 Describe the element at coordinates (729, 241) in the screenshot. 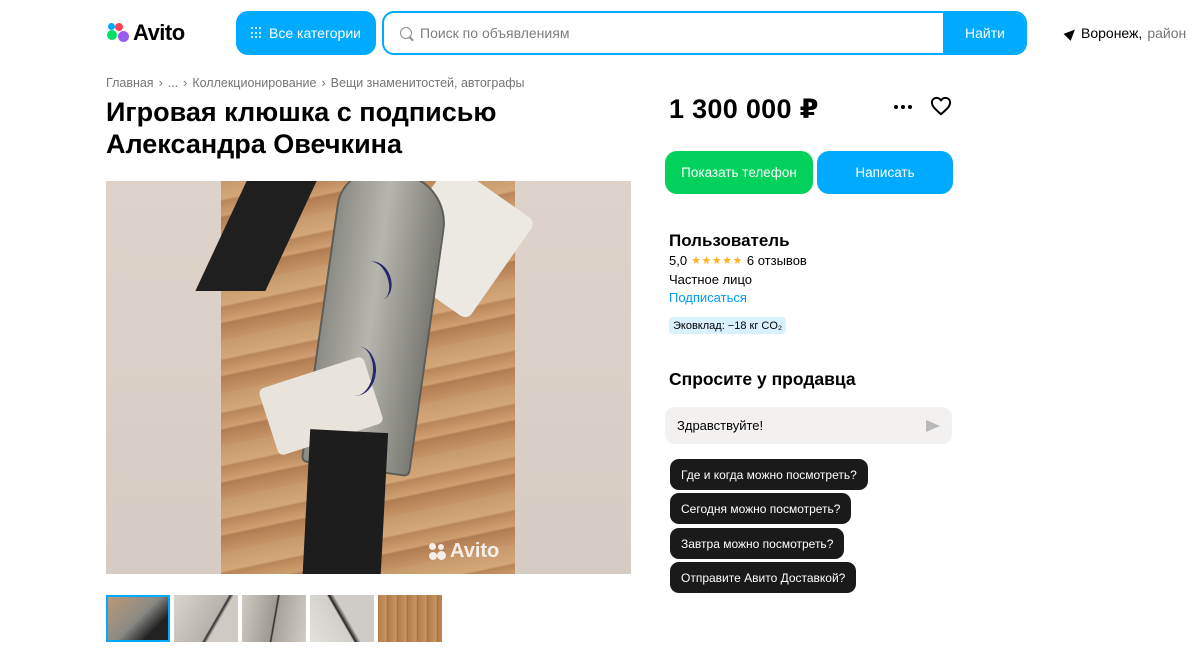

I see `seller-name: Пользователь` at that location.